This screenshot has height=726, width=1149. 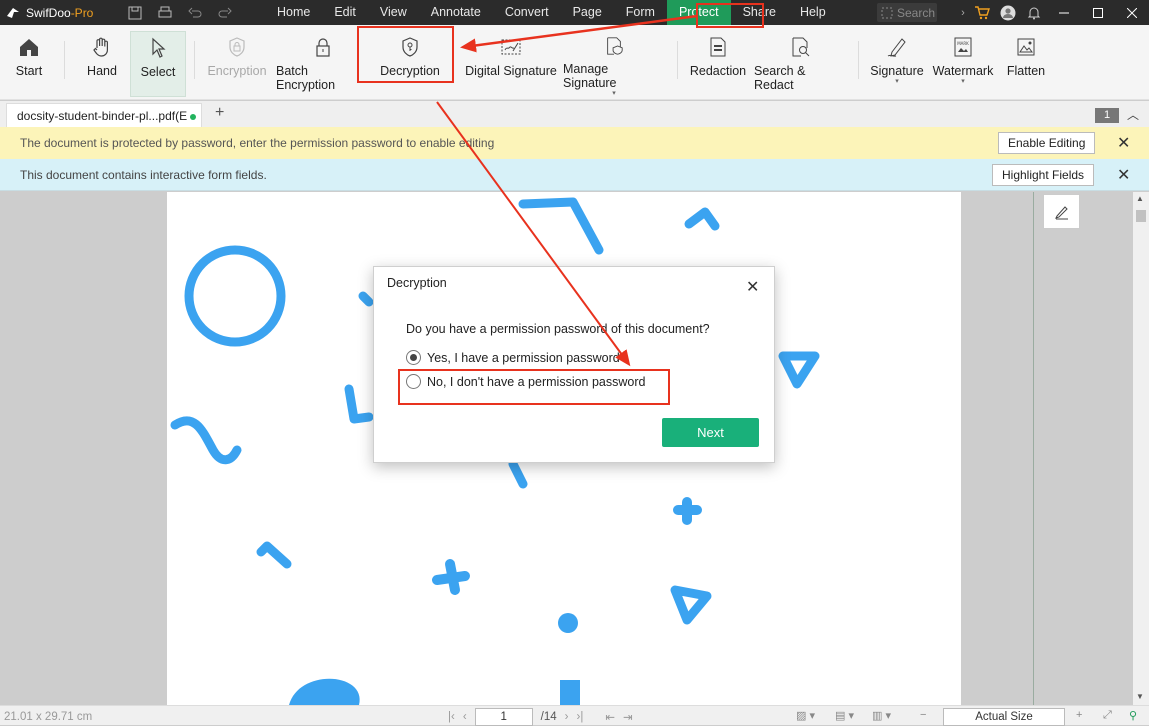 What do you see at coordinates (805, 715) in the screenshot?
I see `view-mode-icon: ▨ ▾` at bounding box center [805, 715].